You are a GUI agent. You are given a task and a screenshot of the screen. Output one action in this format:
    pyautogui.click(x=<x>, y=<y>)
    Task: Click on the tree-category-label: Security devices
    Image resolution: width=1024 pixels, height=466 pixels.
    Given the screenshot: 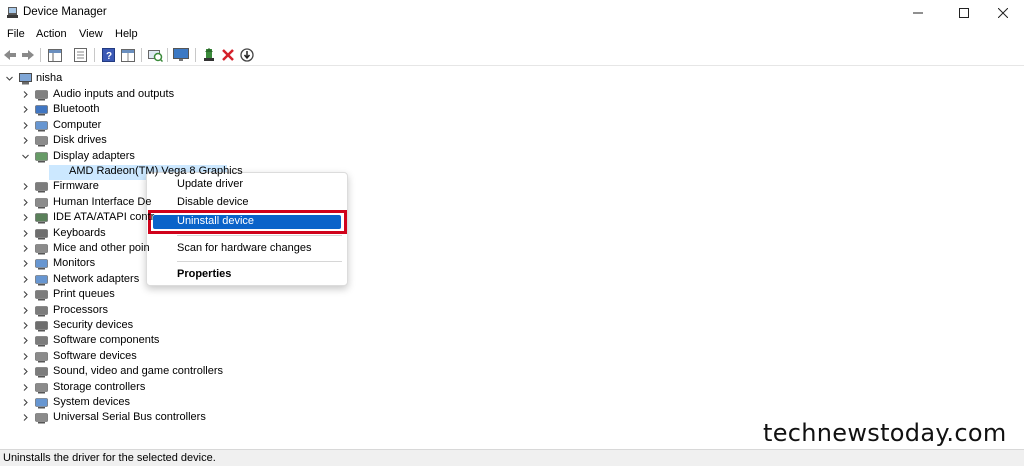 What is the action you would take?
    pyautogui.click(x=93, y=325)
    